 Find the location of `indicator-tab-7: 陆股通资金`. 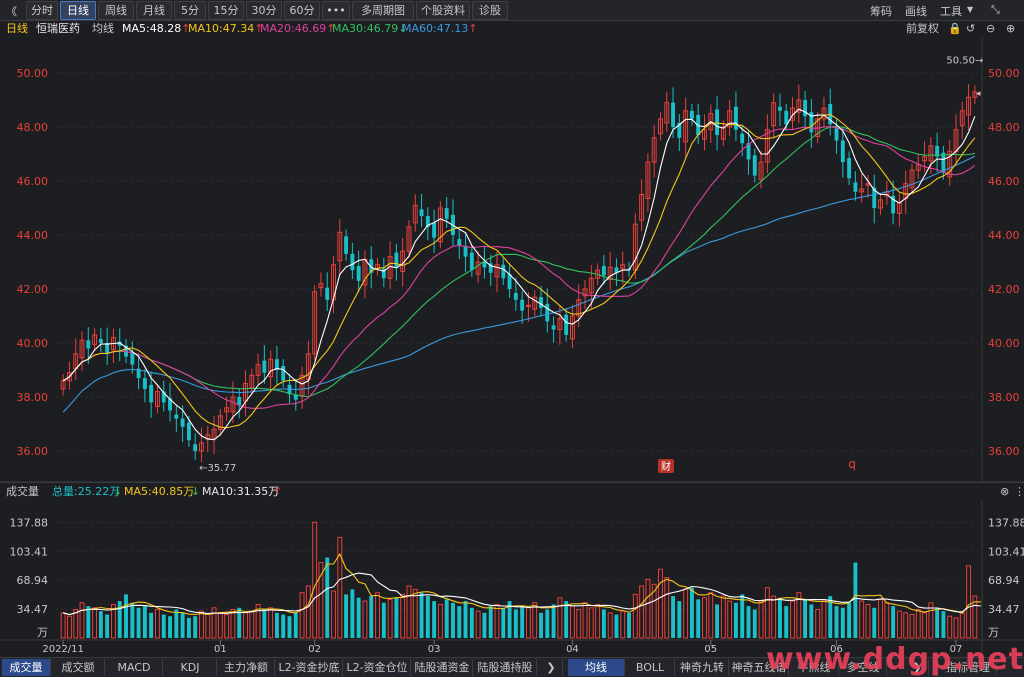

indicator-tab-7: 陆股通资金 is located at coordinates (442, 667).